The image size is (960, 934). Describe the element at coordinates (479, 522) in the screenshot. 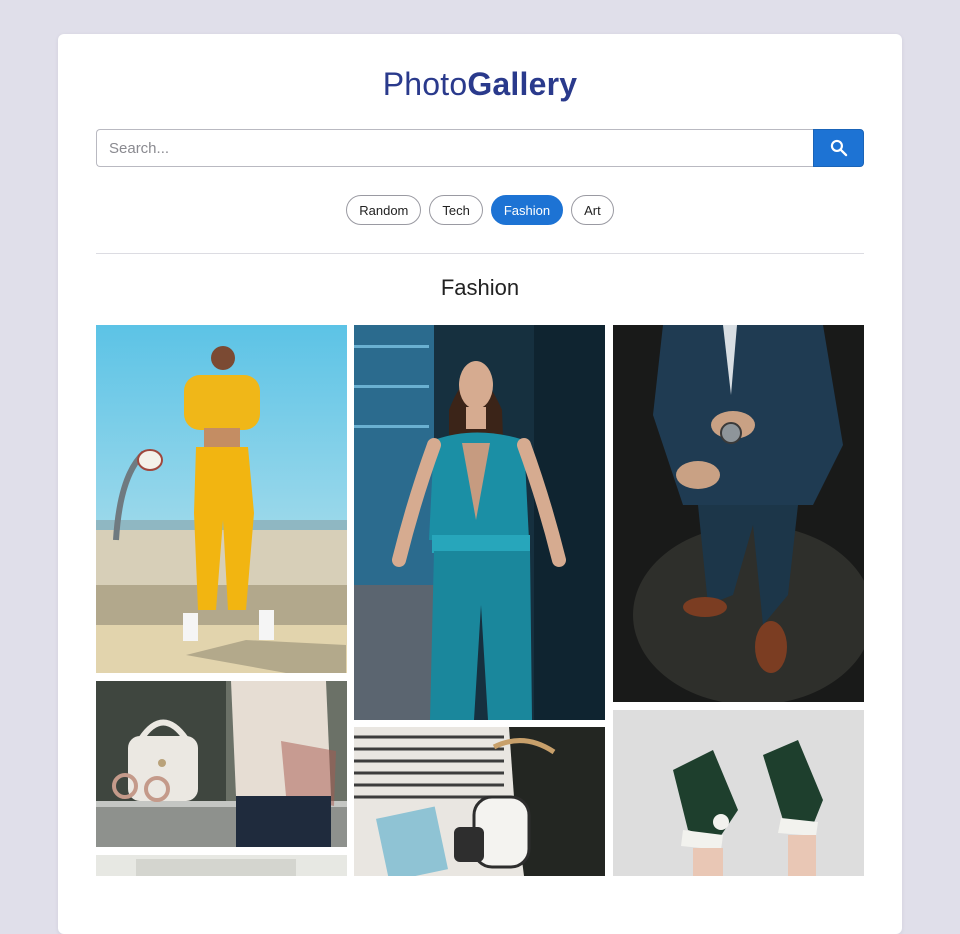

I see `photo-teal-jumpsuit` at that location.